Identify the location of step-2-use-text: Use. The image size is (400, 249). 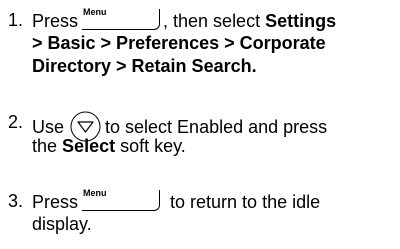
(48, 127).